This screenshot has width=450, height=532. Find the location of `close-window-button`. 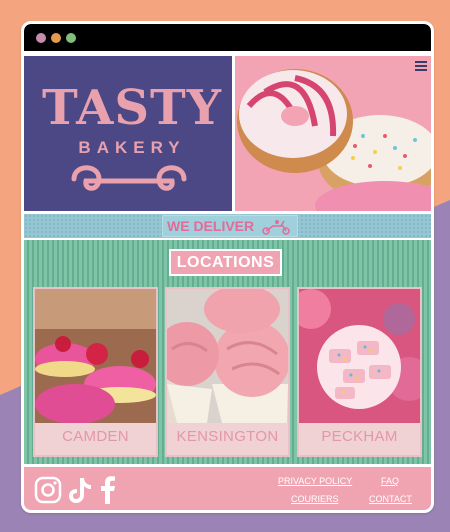

close-window-button is located at coordinates (41, 38).